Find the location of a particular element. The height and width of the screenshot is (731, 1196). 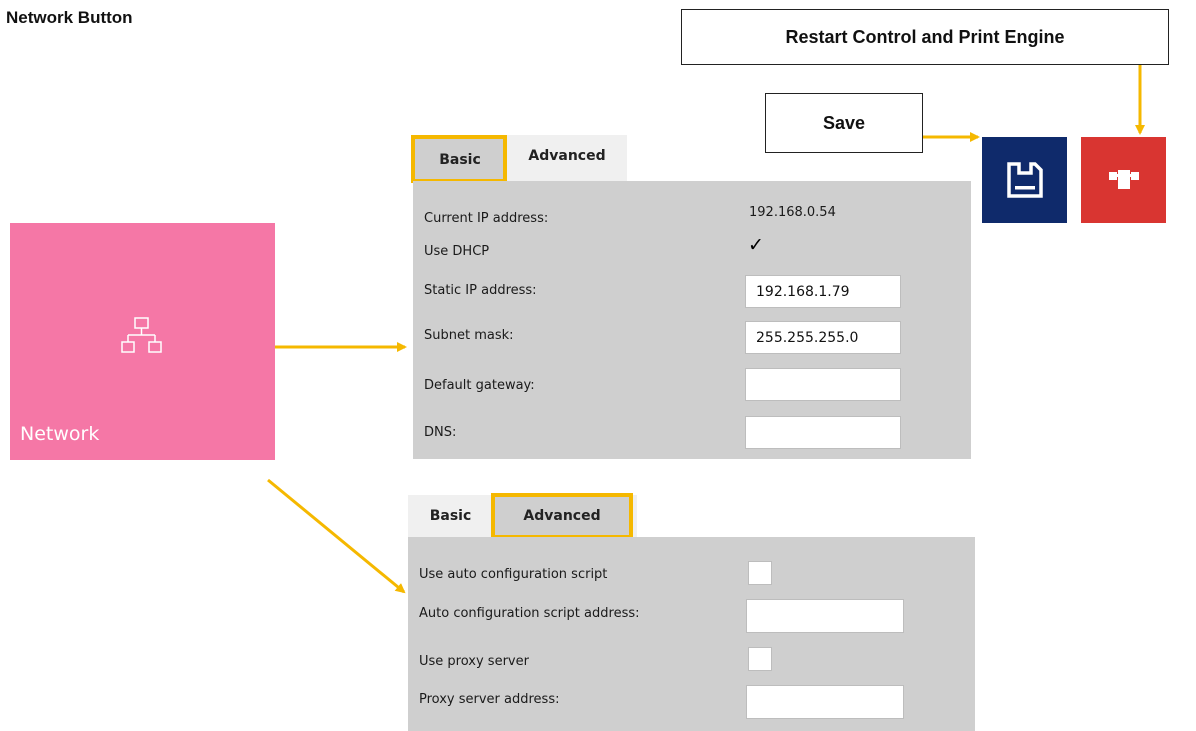

save-button is located at coordinates (1024, 180).